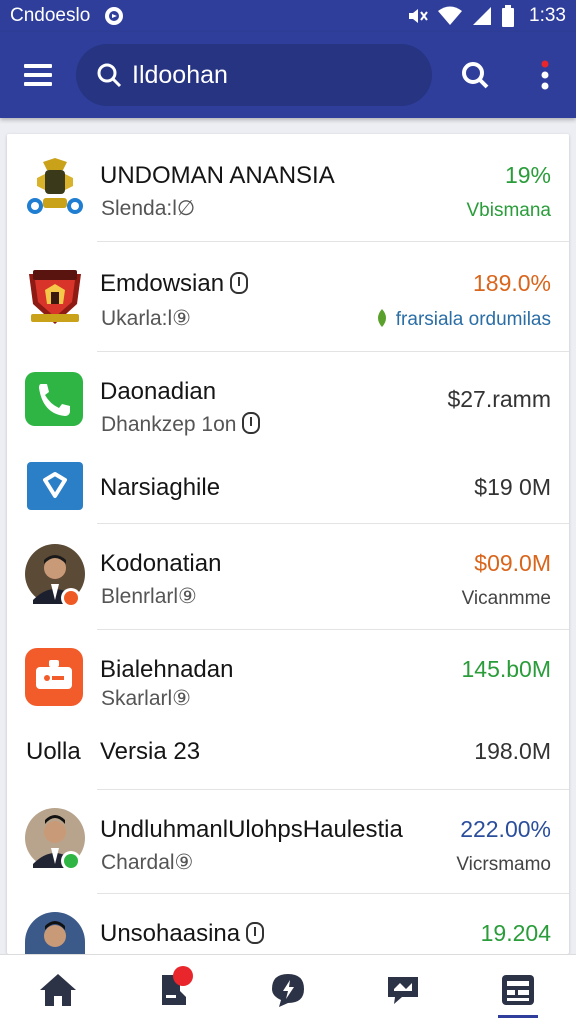 The width and height of the screenshot is (576, 1024). Describe the element at coordinates (482, 16) in the screenshot. I see `signal-icon` at that location.